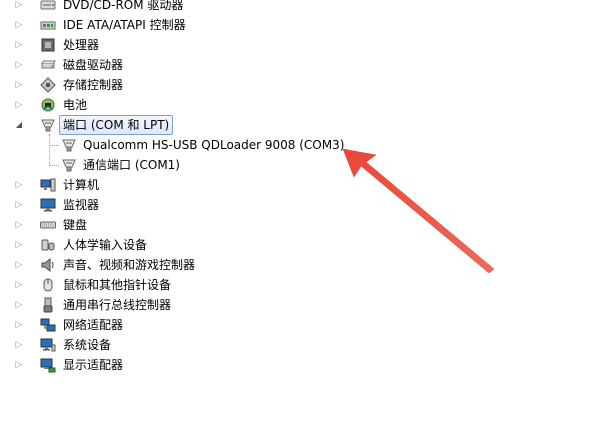 The image size is (604, 424). Describe the element at coordinates (418, 211) in the screenshot. I see `annotation-arrow` at that location.